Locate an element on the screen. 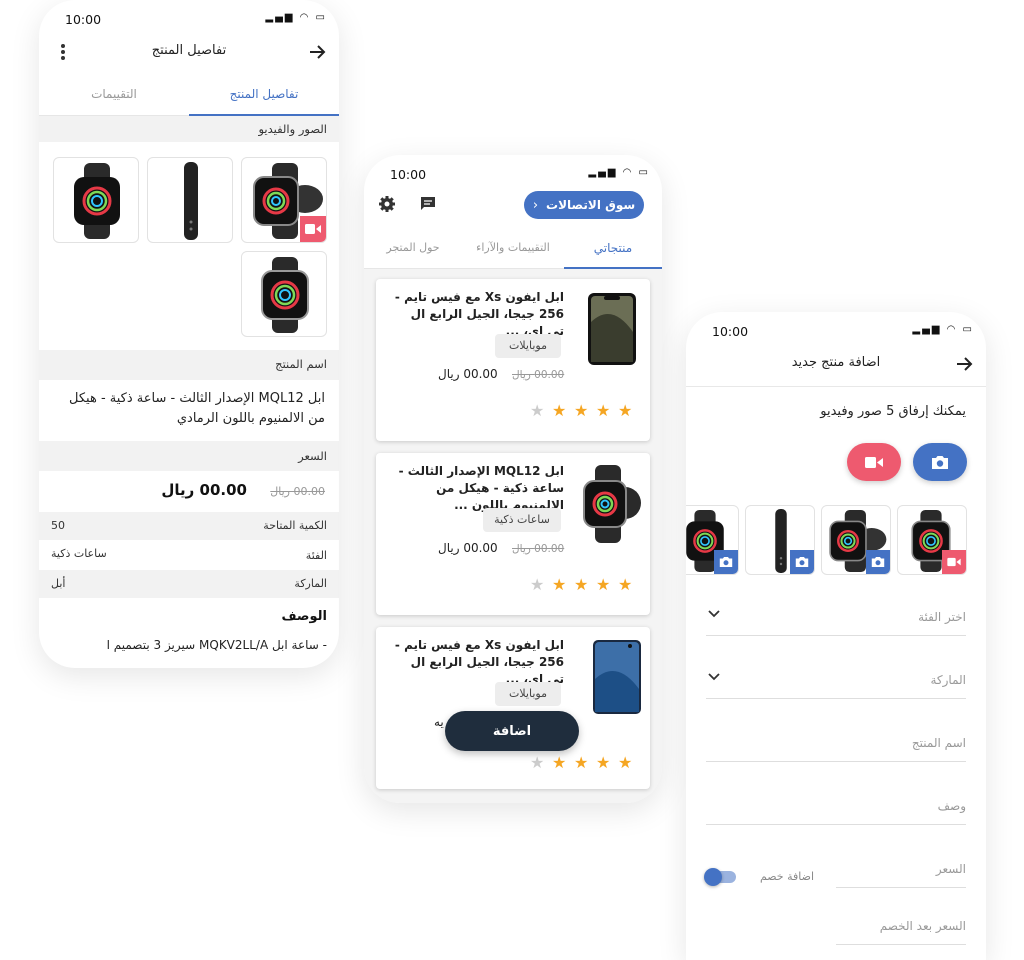 The width and height of the screenshot is (1024, 960). photo-badge is located at coordinates (726, 562).